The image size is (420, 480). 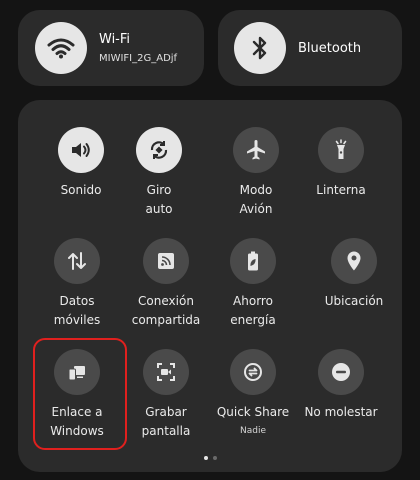 I want to click on tile-location: Ubicación, so click(x=354, y=274).